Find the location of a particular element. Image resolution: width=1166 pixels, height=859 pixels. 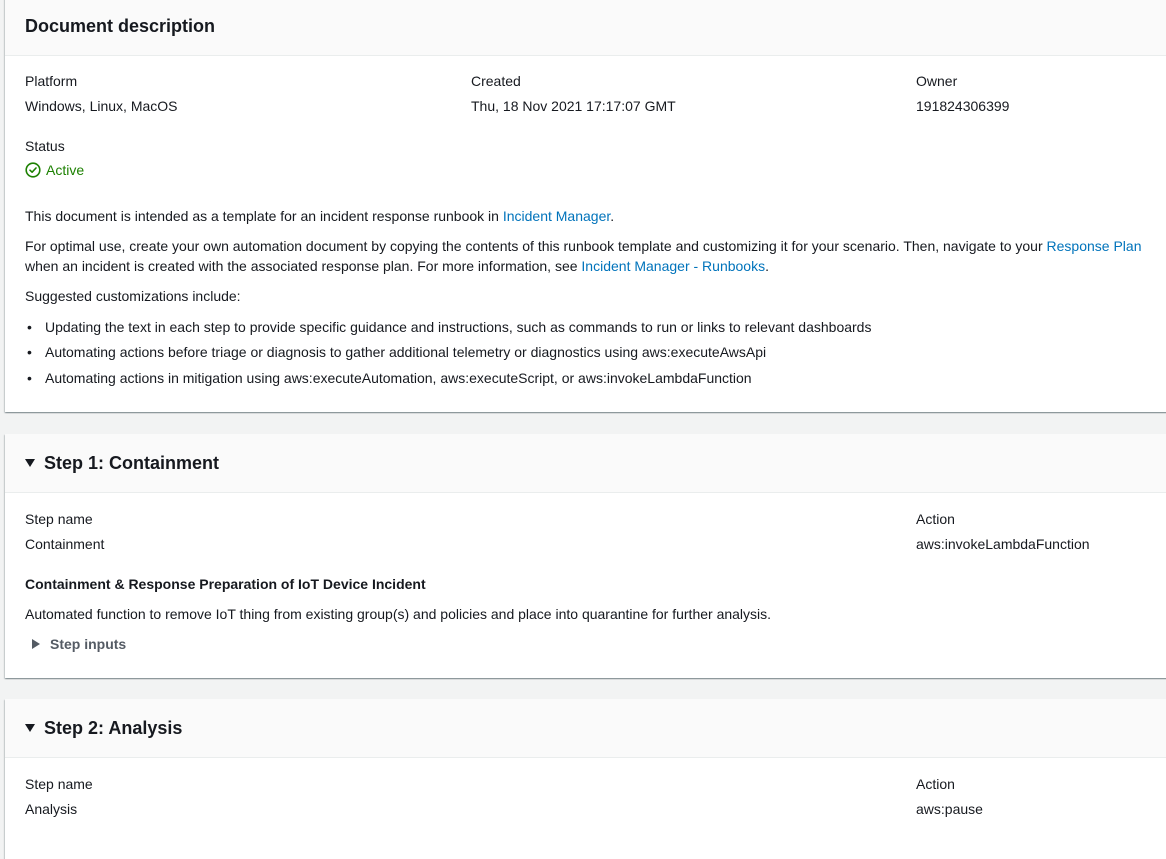

status-label: Status is located at coordinates (45, 146).